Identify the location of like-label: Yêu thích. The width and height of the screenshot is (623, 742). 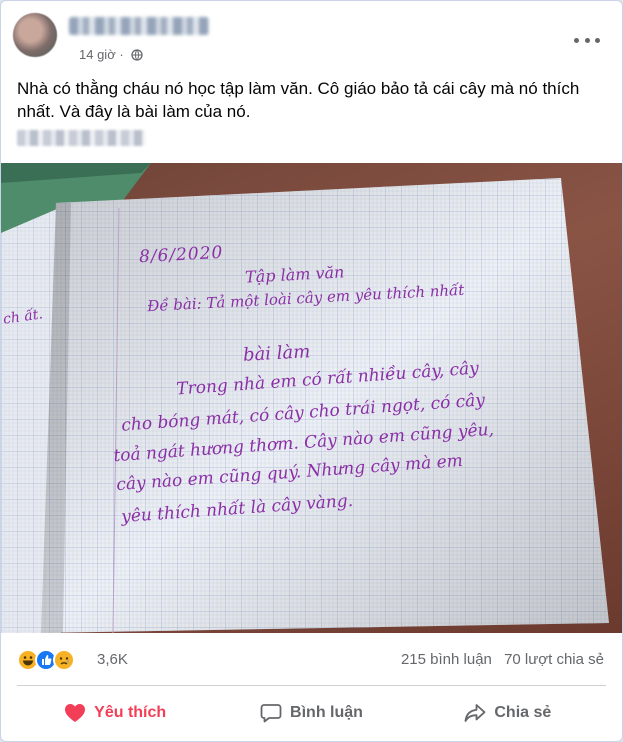
(130, 712).